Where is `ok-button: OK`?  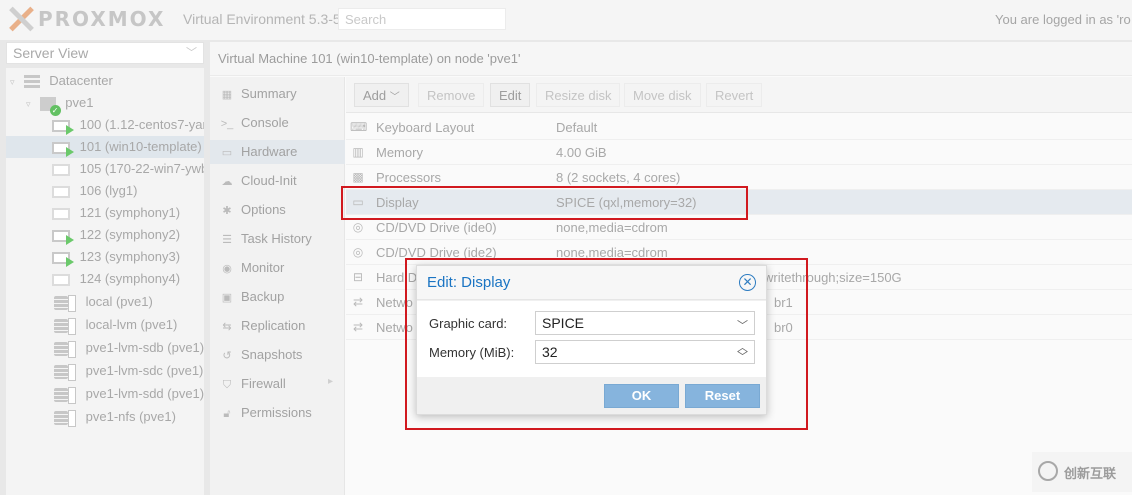 ok-button: OK is located at coordinates (641, 396).